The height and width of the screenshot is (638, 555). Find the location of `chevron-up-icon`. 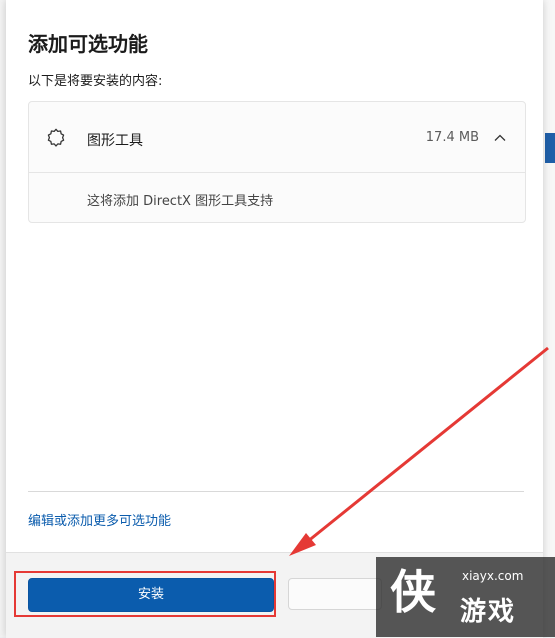

chevron-up-icon is located at coordinates (500, 138).